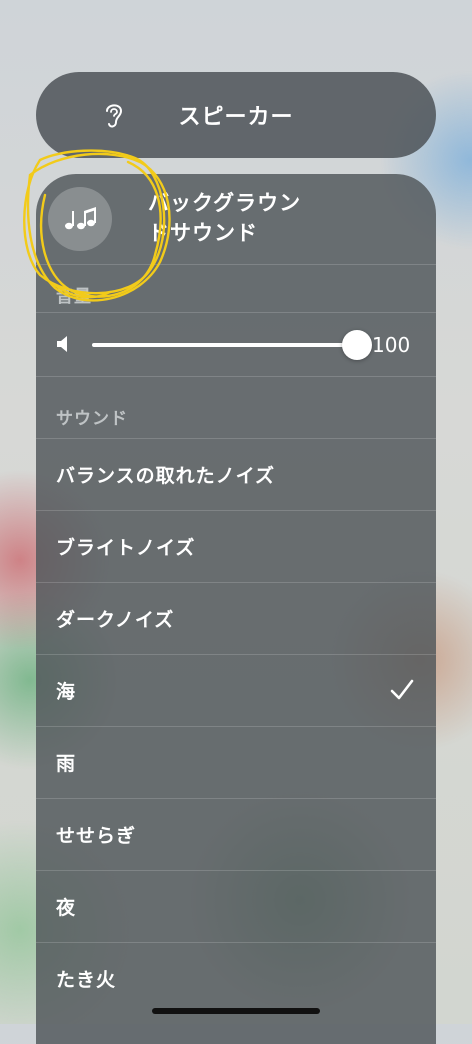 Image resolution: width=472 pixels, height=1044 pixels. What do you see at coordinates (248, 218) in the screenshot?
I see `background-sounds-title: バックグラウン ドサウンド` at bounding box center [248, 218].